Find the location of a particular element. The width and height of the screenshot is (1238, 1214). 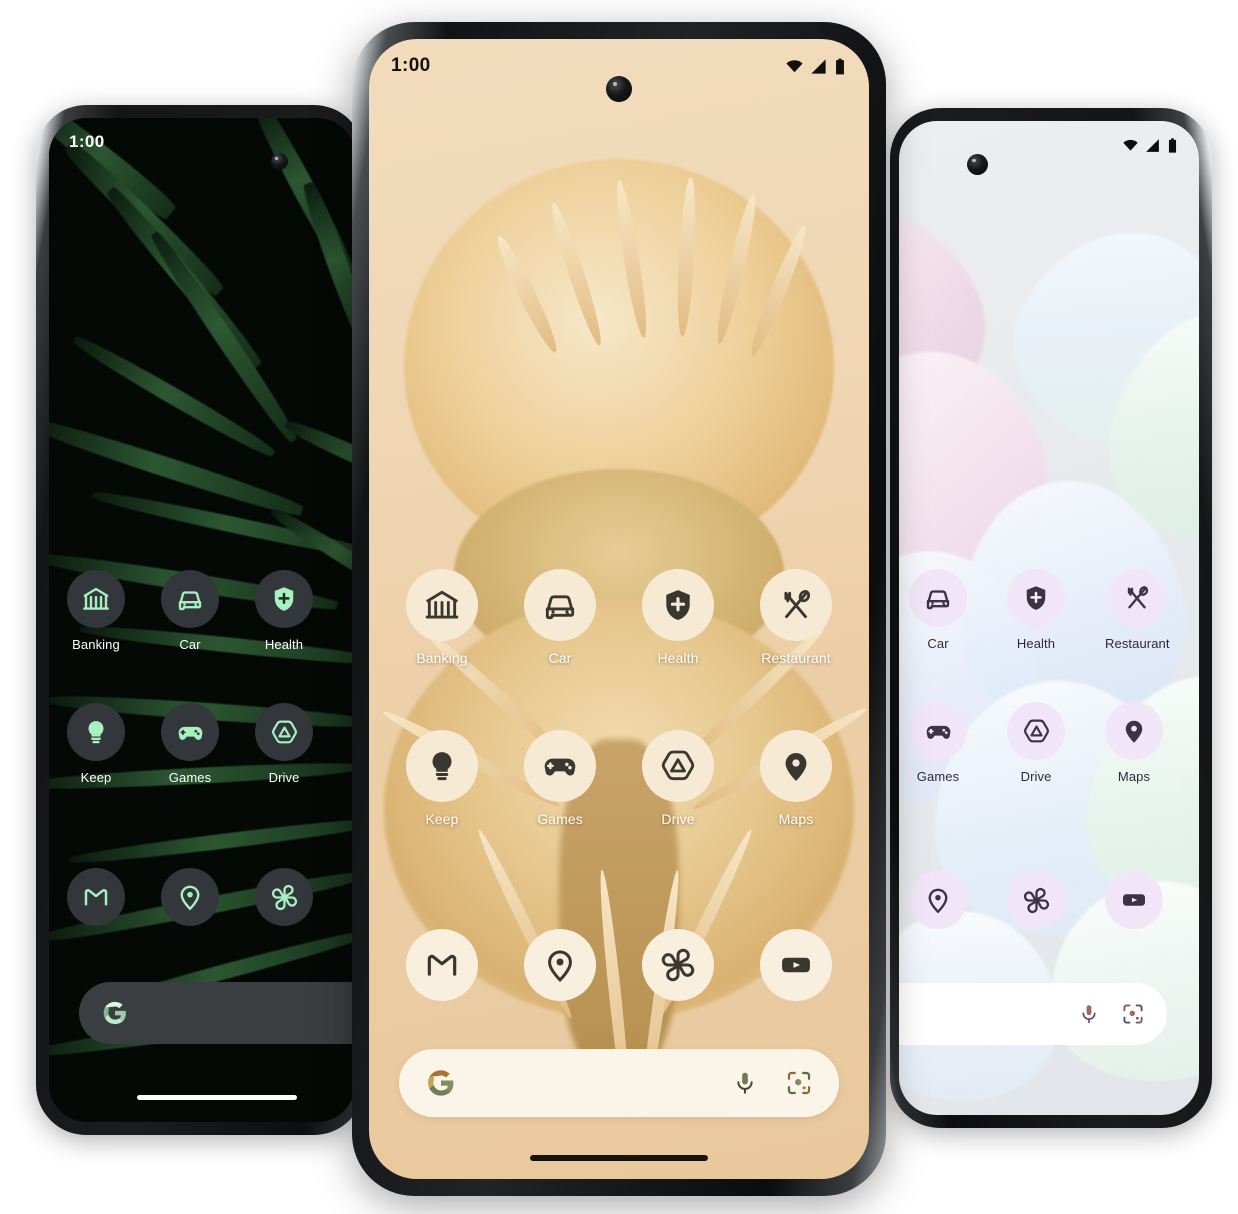

health-shield-icon is located at coordinates (678, 605).